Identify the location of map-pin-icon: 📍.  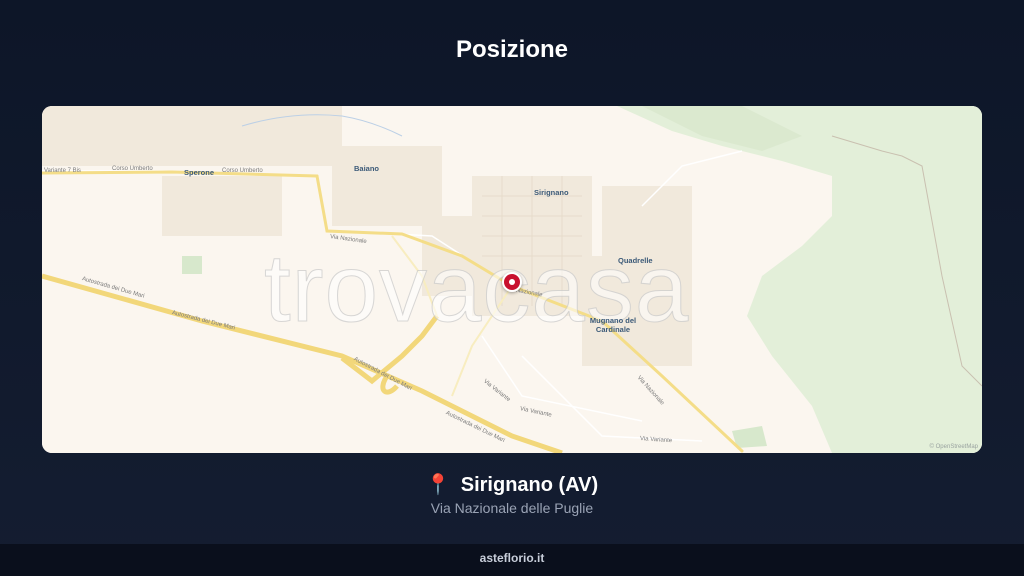
(438, 485).